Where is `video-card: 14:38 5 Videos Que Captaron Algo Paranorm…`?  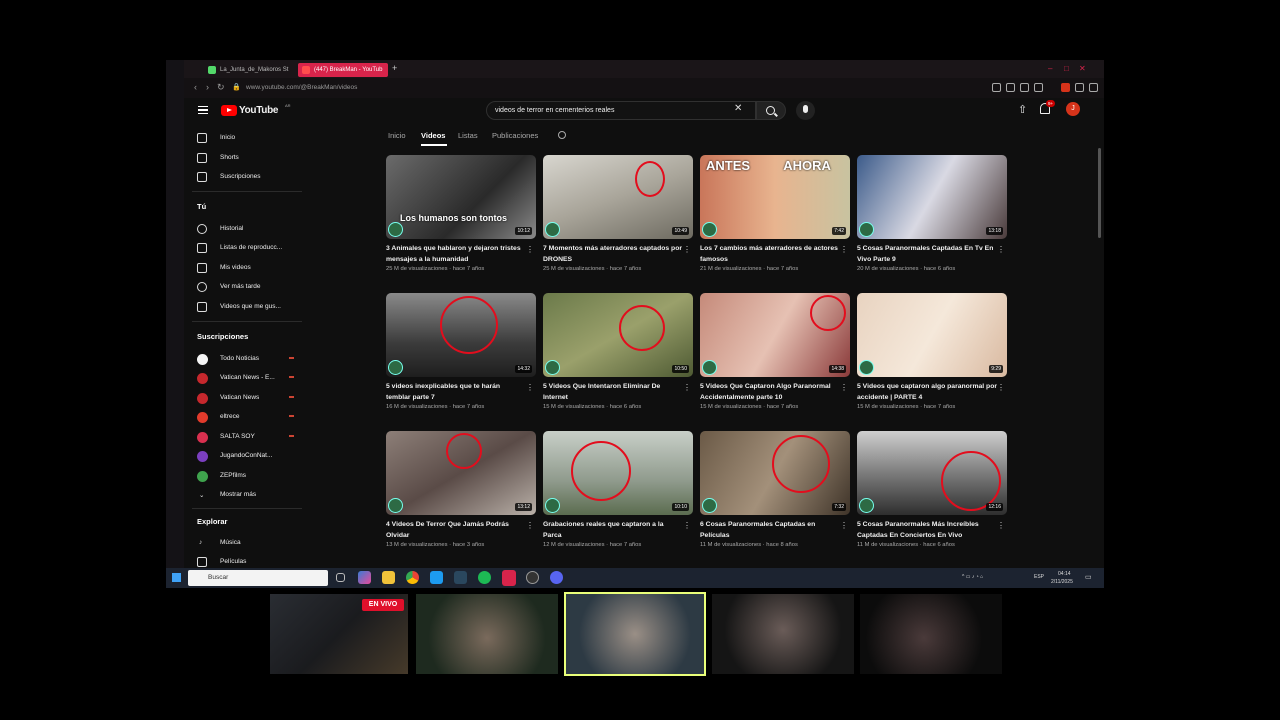 video-card: 14:38 5 Videos Que Captaron Algo Paranorm… is located at coordinates (775, 358).